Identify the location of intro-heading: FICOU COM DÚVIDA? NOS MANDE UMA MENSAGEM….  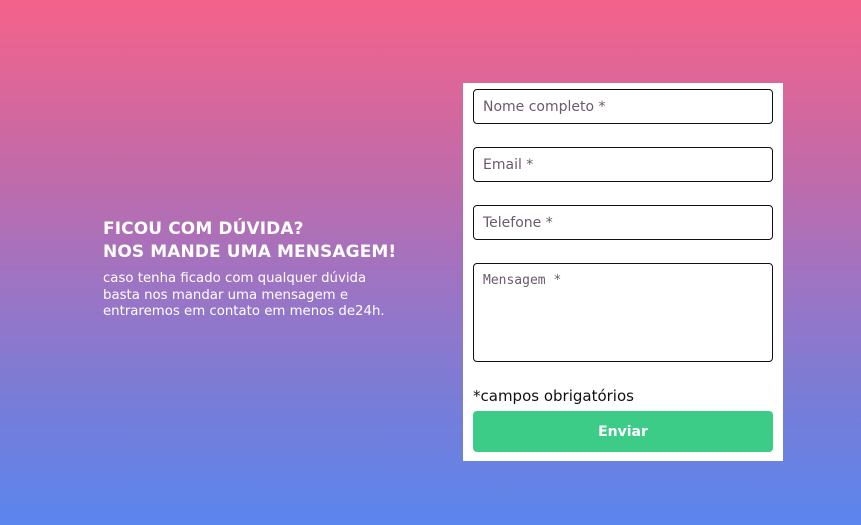
(268, 241).